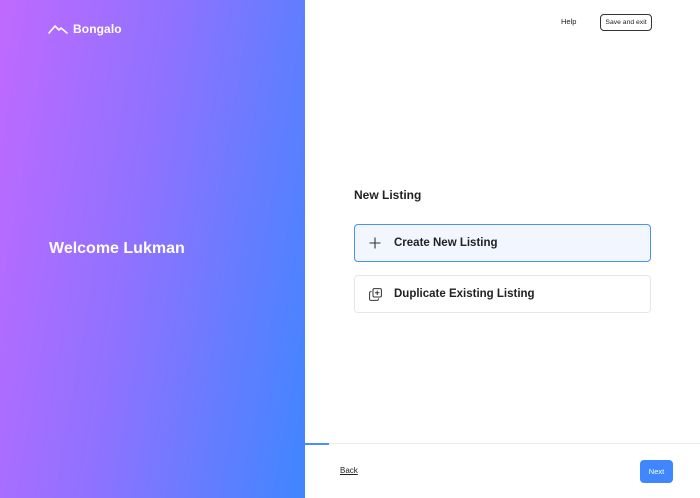 The width and height of the screenshot is (700, 498). Describe the element at coordinates (117, 248) in the screenshot. I see `welcome-heading: Welcome Lukman` at that location.